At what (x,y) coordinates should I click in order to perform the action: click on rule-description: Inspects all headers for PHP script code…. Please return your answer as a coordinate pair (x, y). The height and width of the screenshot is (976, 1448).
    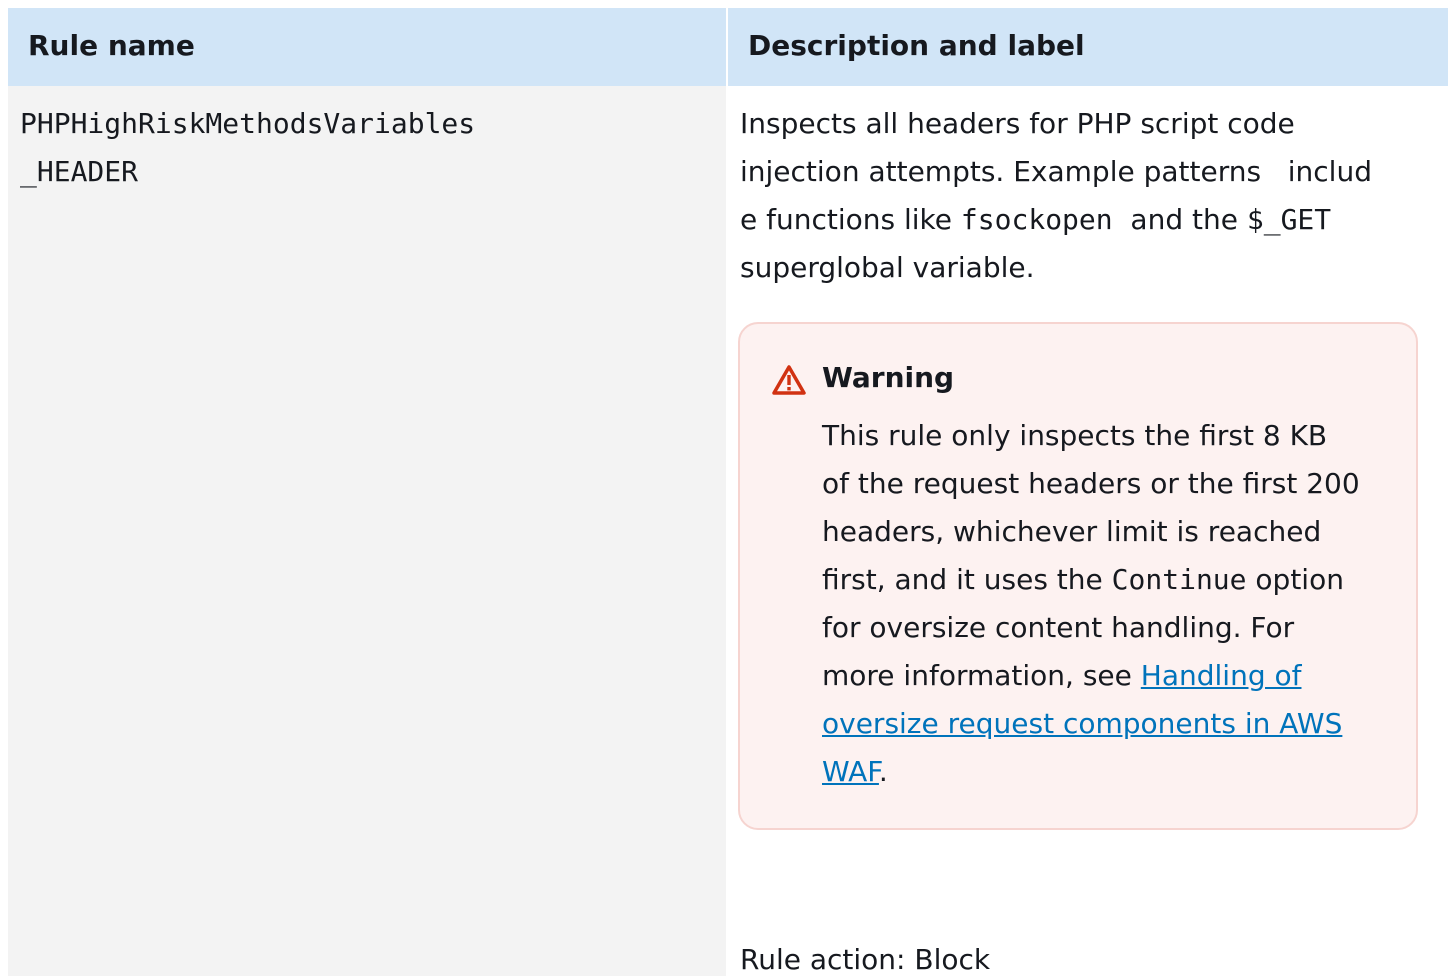
    Looking at the image, I should click on (1075, 196).